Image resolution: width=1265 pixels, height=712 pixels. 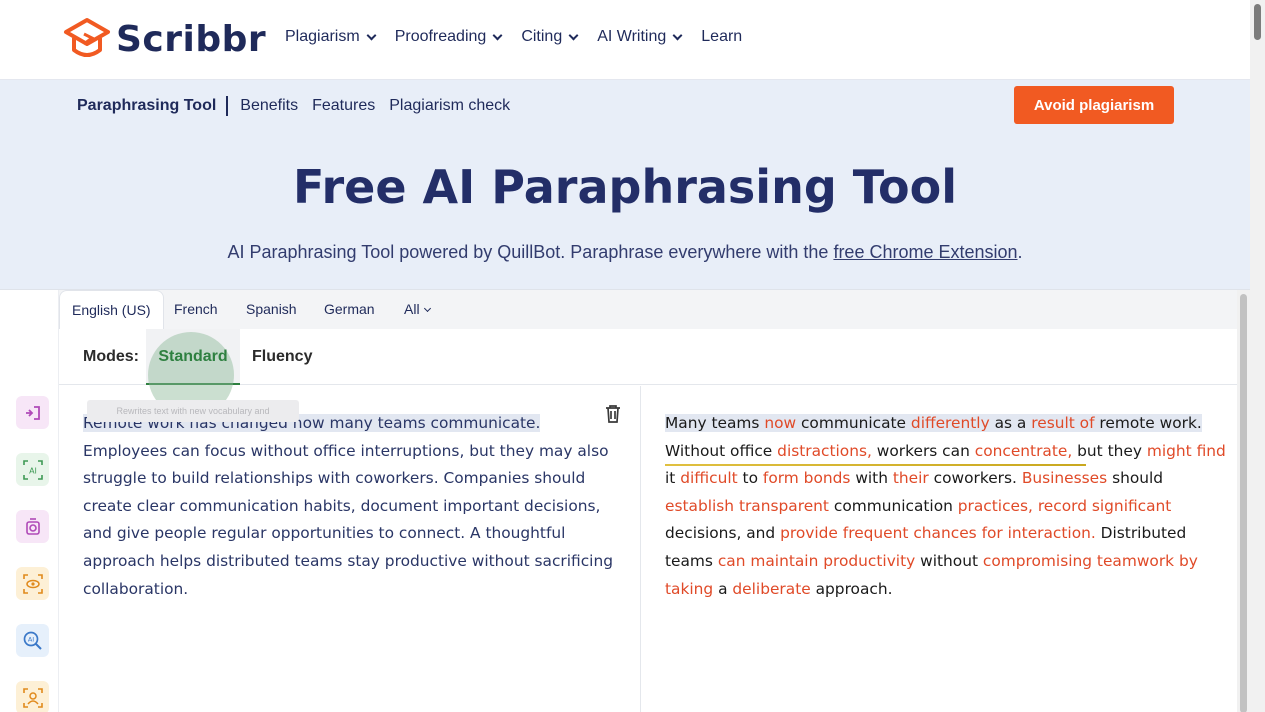 What do you see at coordinates (193, 356) in the screenshot?
I see `mode-standard-label: Standard` at bounding box center [193, 356].